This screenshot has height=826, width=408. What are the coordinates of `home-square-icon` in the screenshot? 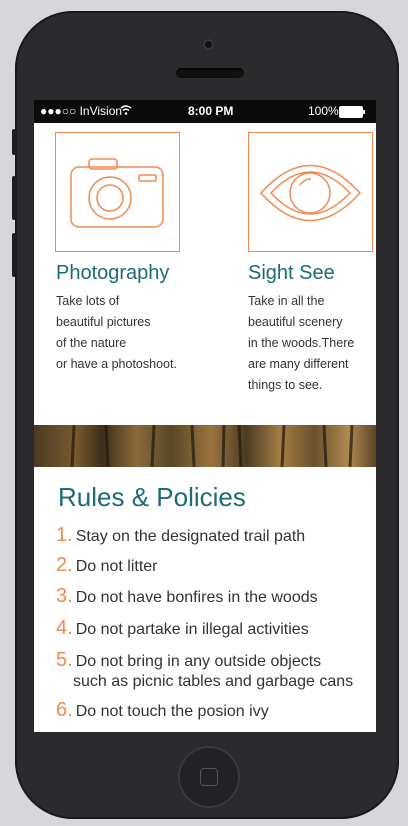 It's located at (209, 777).